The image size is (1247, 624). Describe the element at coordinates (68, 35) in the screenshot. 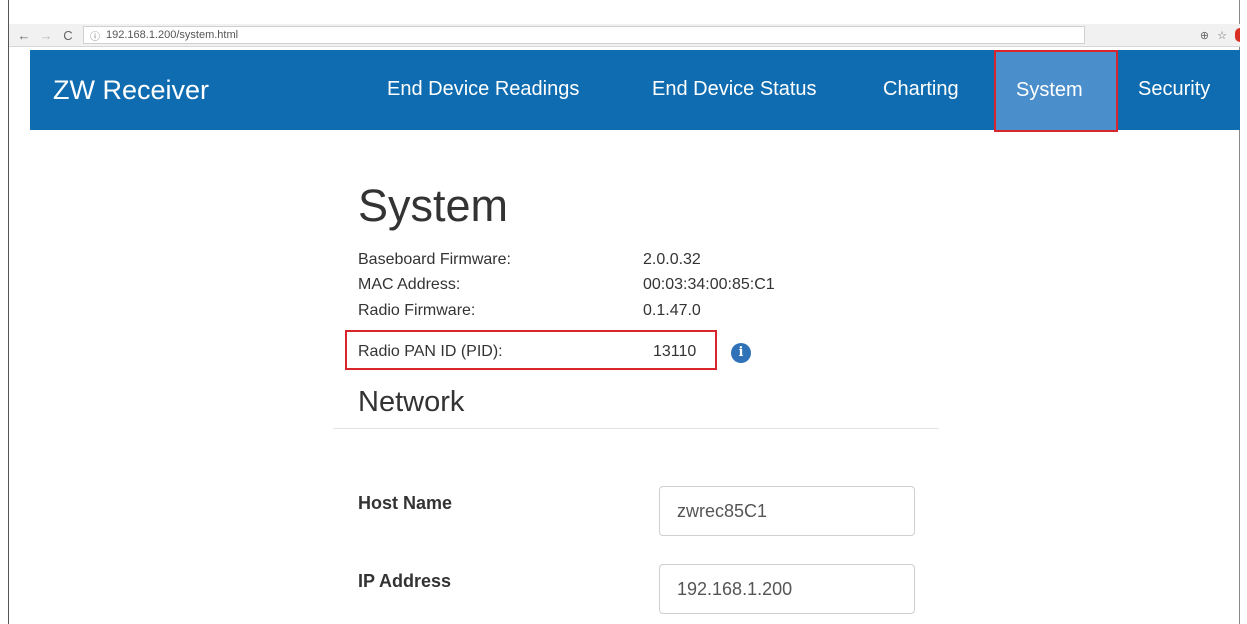

I see `reload-icon: C` at that location.